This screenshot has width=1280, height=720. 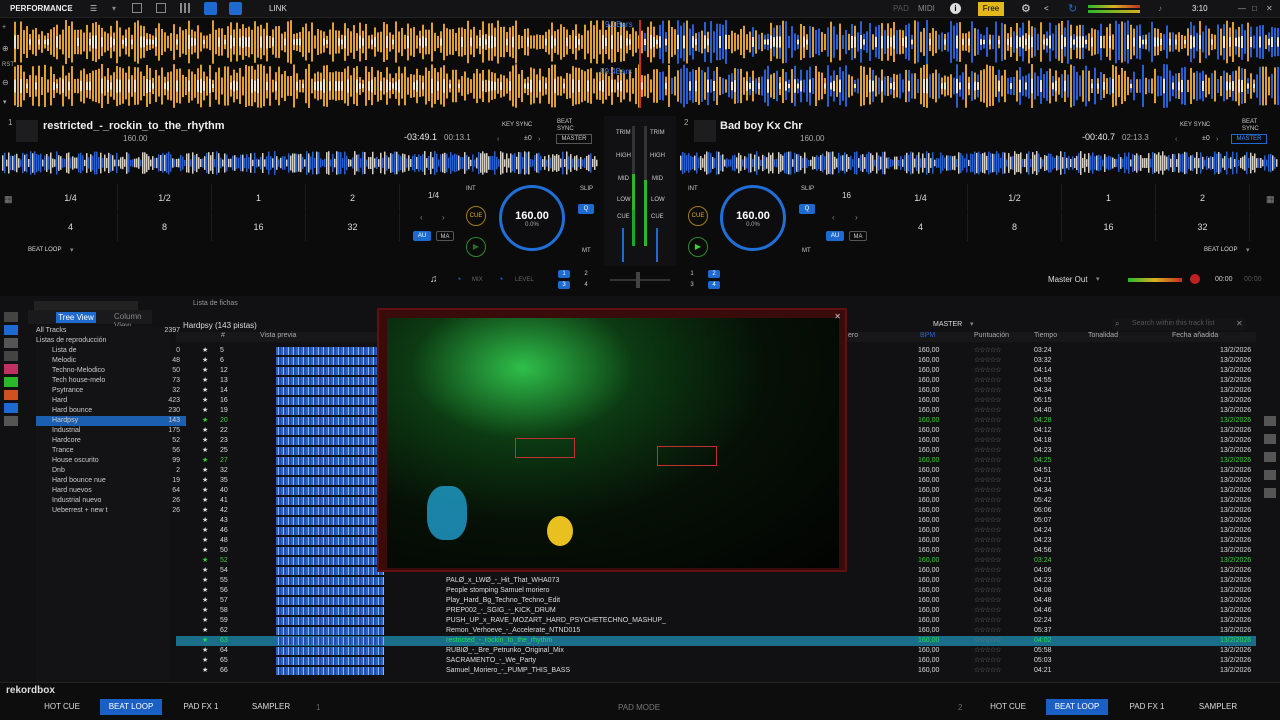 I want to click on deck1-sampler-mode: SAMPLER, so click(x=271, y=707).